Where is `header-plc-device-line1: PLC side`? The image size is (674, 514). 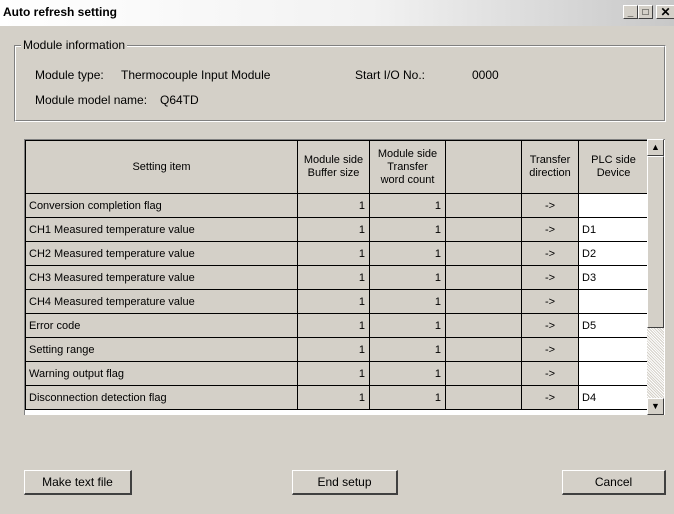 header-plc-device-line1: PLC side is located at coordinates (613, 160).